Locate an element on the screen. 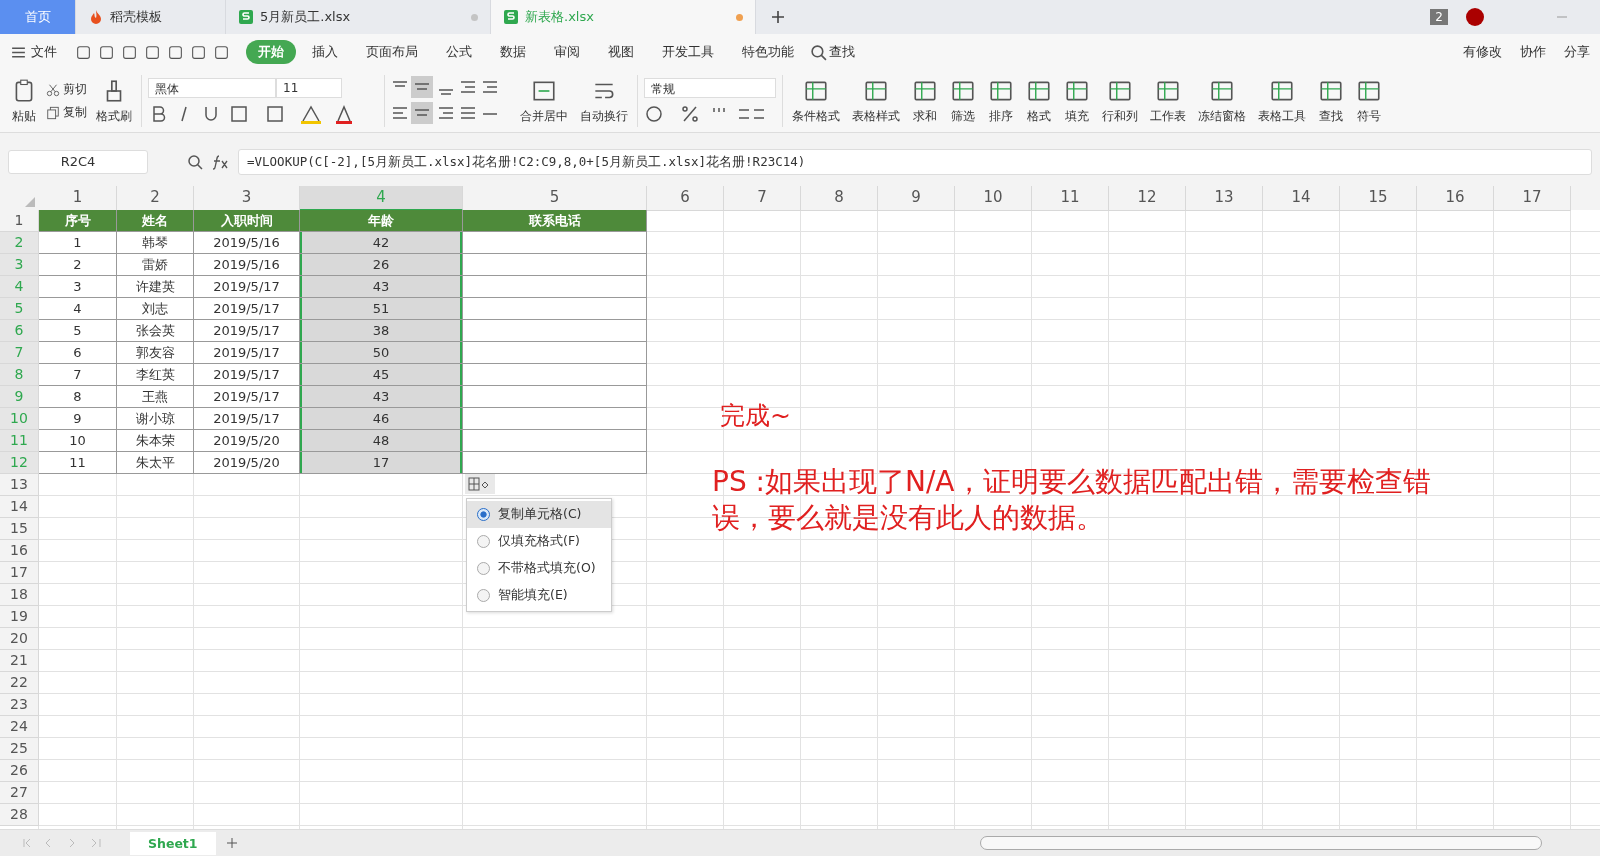  ribbon-tab: 公式 is located at coordinates (459, 52).